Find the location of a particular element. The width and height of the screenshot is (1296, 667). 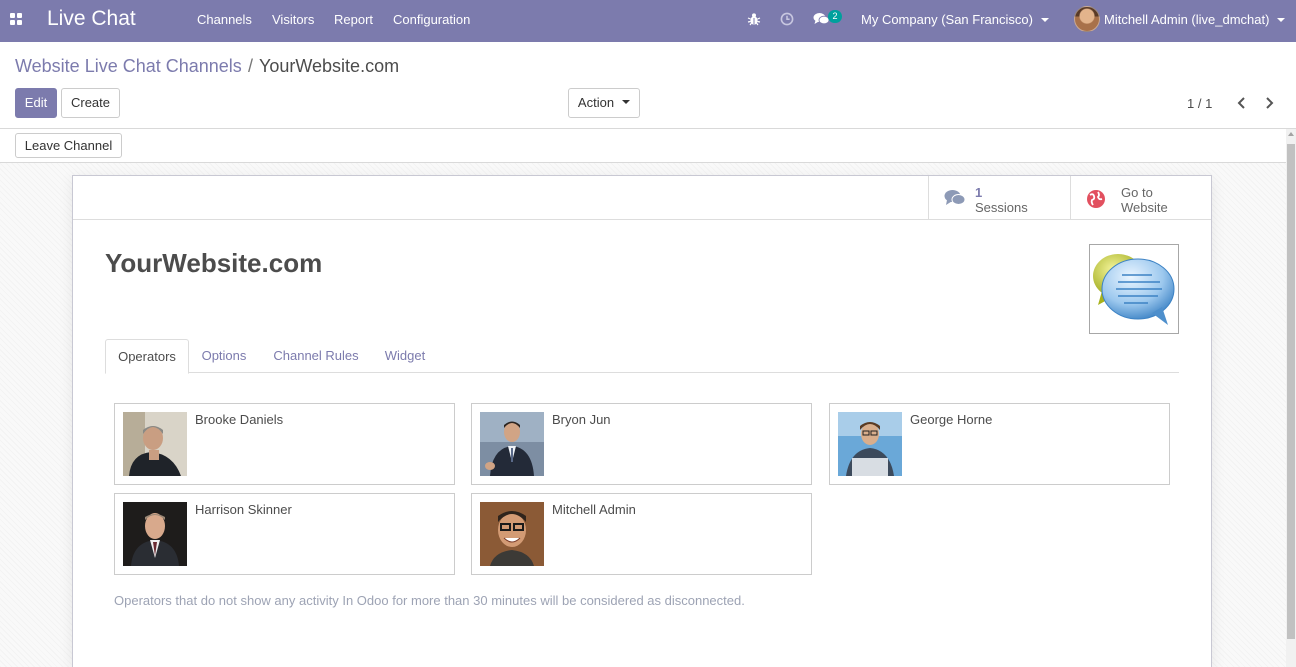

leave-channel-button: Leave Channel is located at coordinates (68, 145).